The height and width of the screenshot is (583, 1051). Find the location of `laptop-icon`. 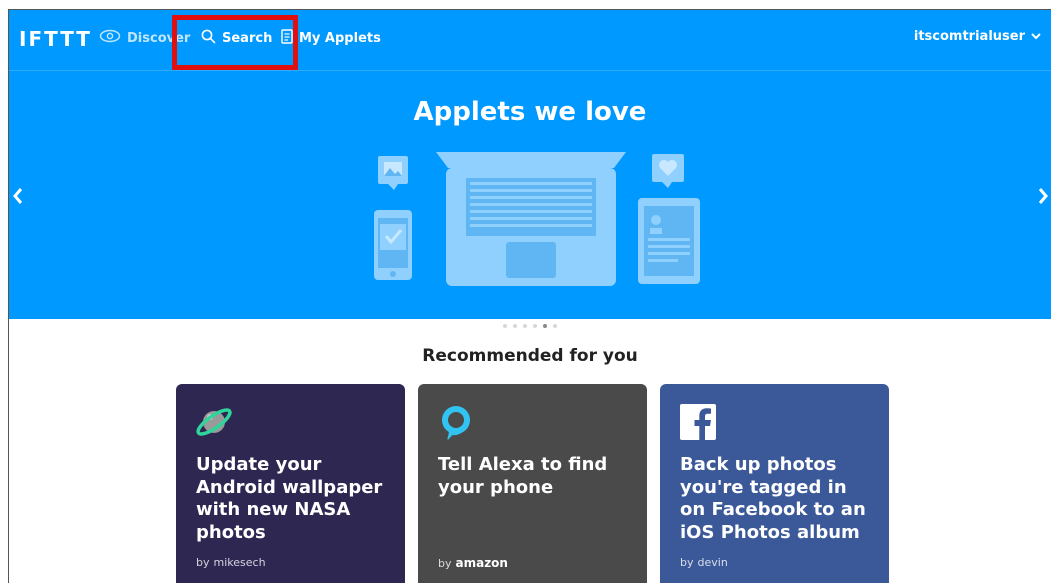

laptop-icon is located at coordinates (531, 219).